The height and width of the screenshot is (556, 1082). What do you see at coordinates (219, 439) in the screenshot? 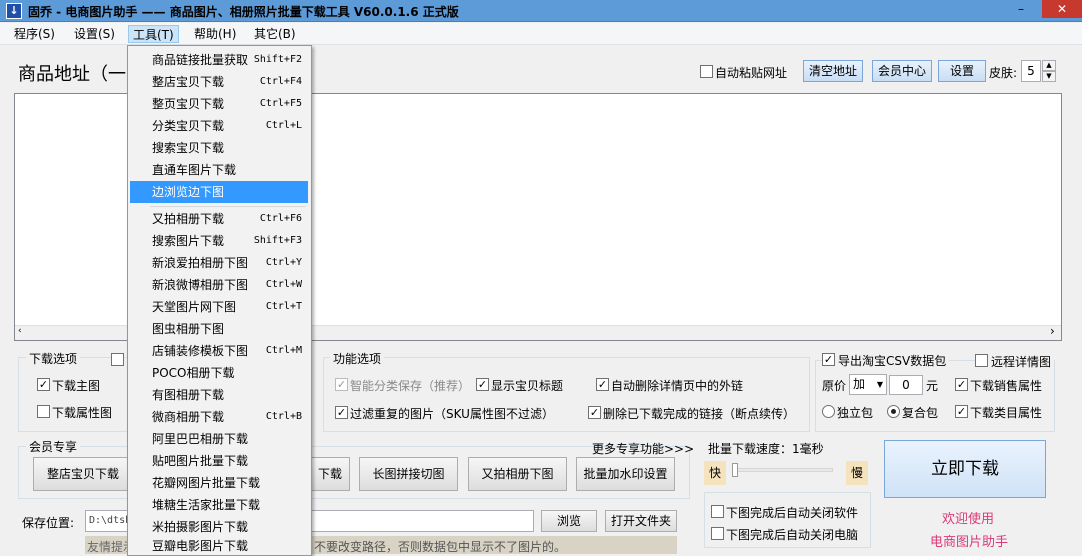
I see `dropdown-item-alibaba: 阿里巴巴相册下载` at bounding box center [219, 439].